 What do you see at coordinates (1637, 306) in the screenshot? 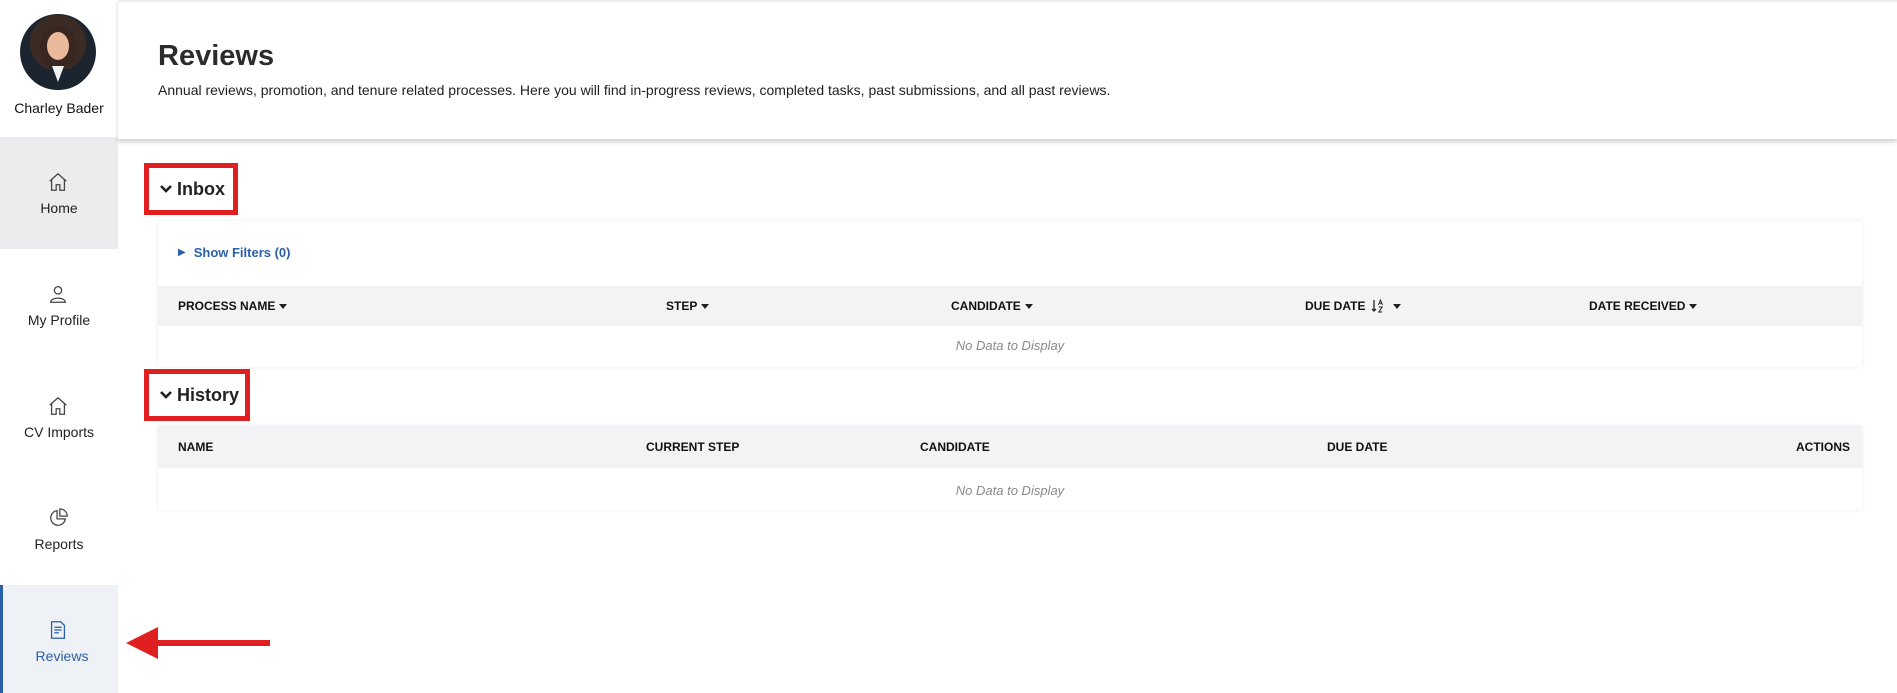
I see `column-label: DATE RECEIVED` at bounding box center [1637, 306].